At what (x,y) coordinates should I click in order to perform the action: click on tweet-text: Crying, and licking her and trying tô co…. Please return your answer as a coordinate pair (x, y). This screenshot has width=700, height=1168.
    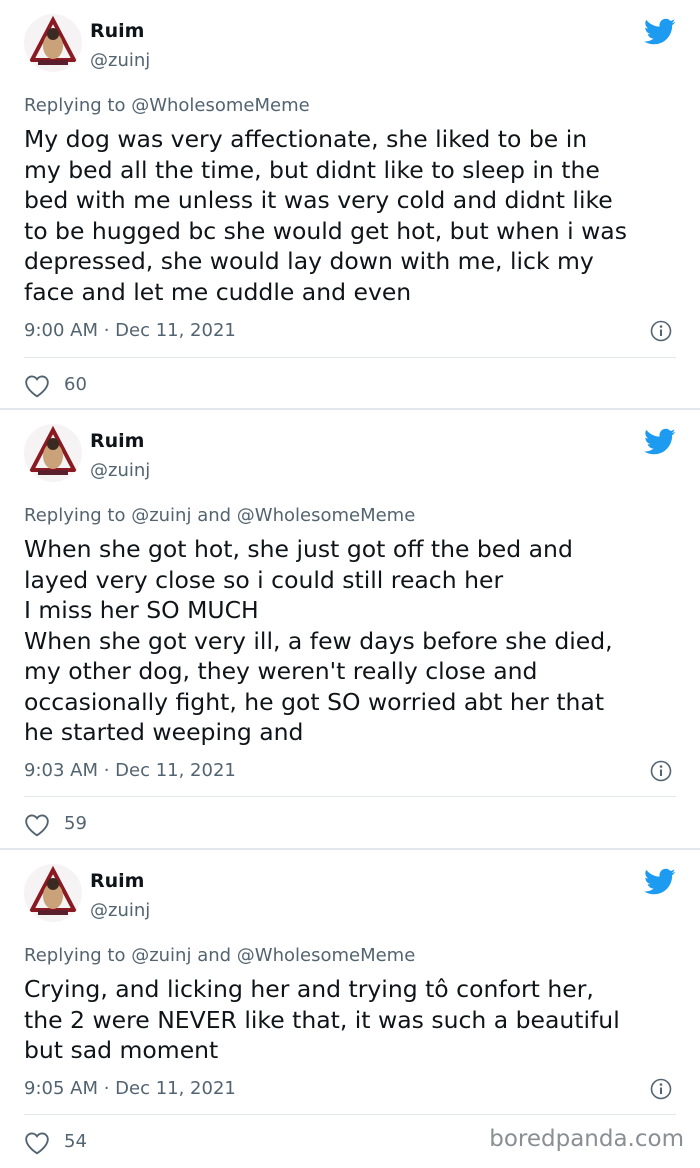
    Looking at the image, I should click on (322, 1019).